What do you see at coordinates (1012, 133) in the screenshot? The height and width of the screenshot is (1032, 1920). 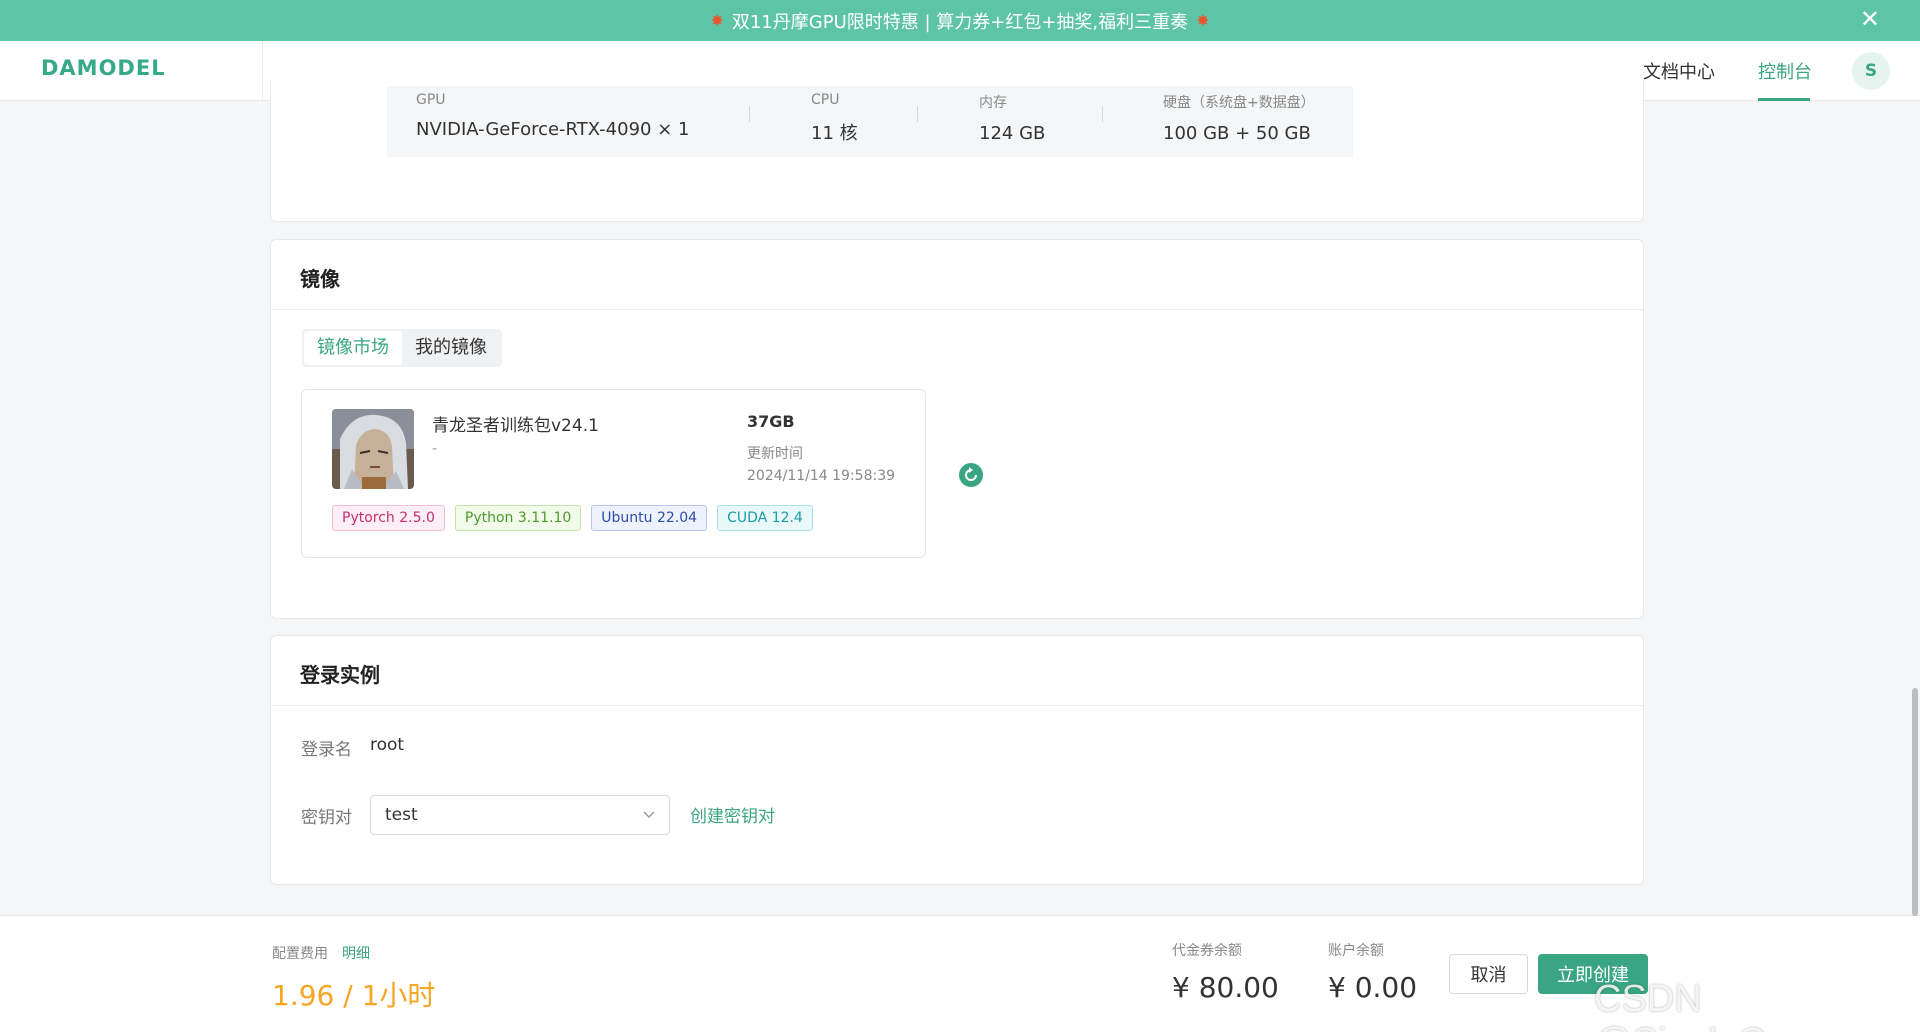 I see `spec-value: 124 GB` at bounding box center [1012, 133].